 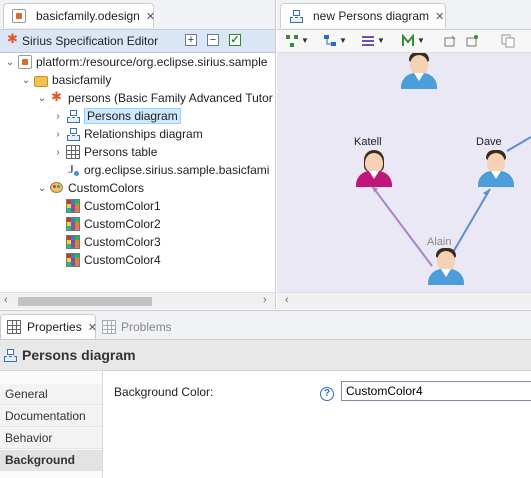 What do you see at coordinates (213, 40) in the screenshot?
I see `collapse-all-button: −` at bounding box center [213, 40].